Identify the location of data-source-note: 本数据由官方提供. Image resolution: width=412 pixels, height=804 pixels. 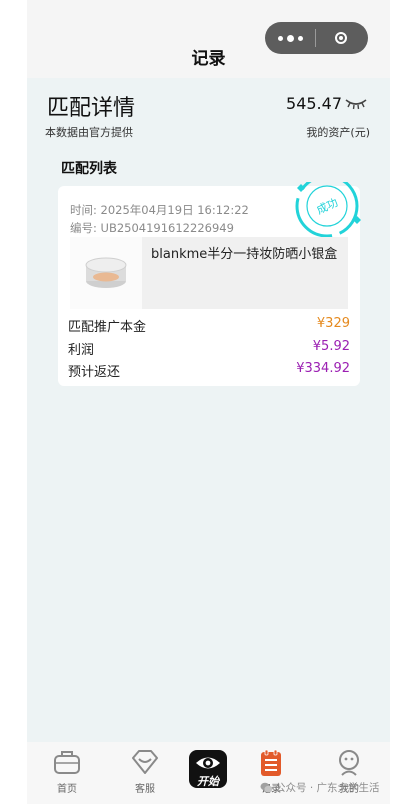
(89, 132).